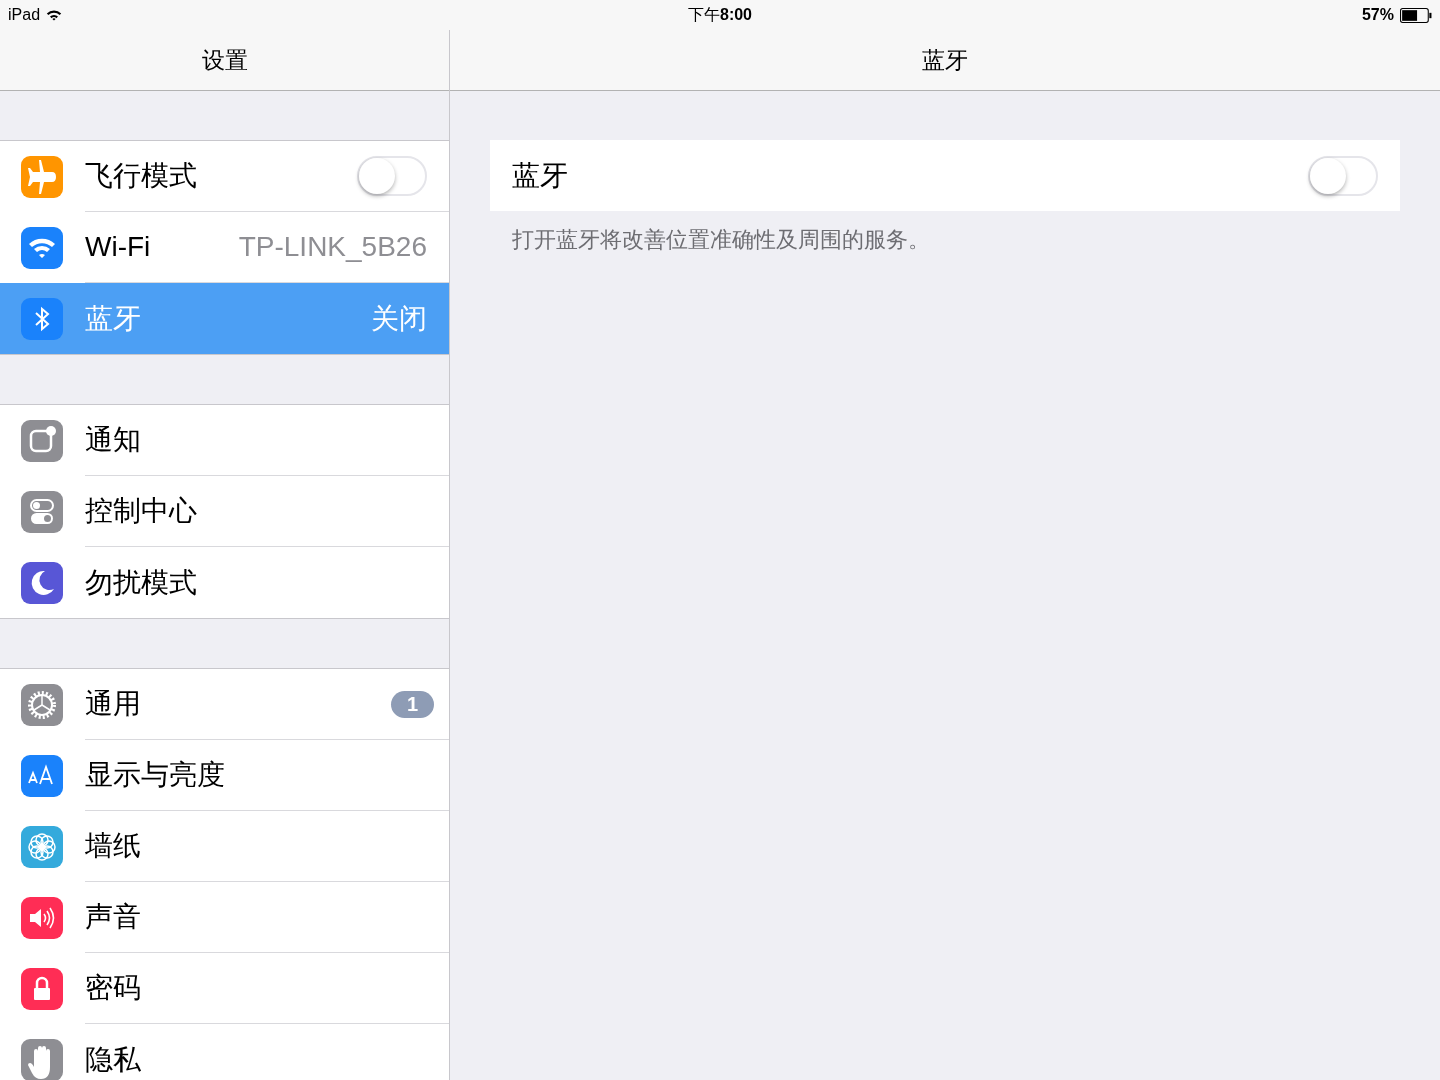 The height and width of the screenshot is (1080, 1440). I want to click on navigation-title: 蓝牙, so click(945, 60).